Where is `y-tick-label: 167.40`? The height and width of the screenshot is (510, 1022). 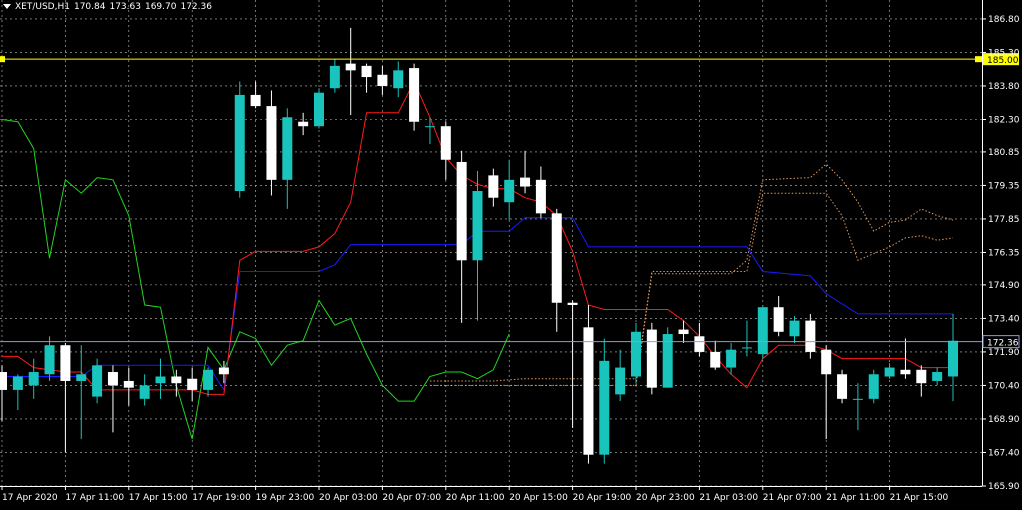
y-tick-label: 167.40 is located at coordinates (1004, 453).